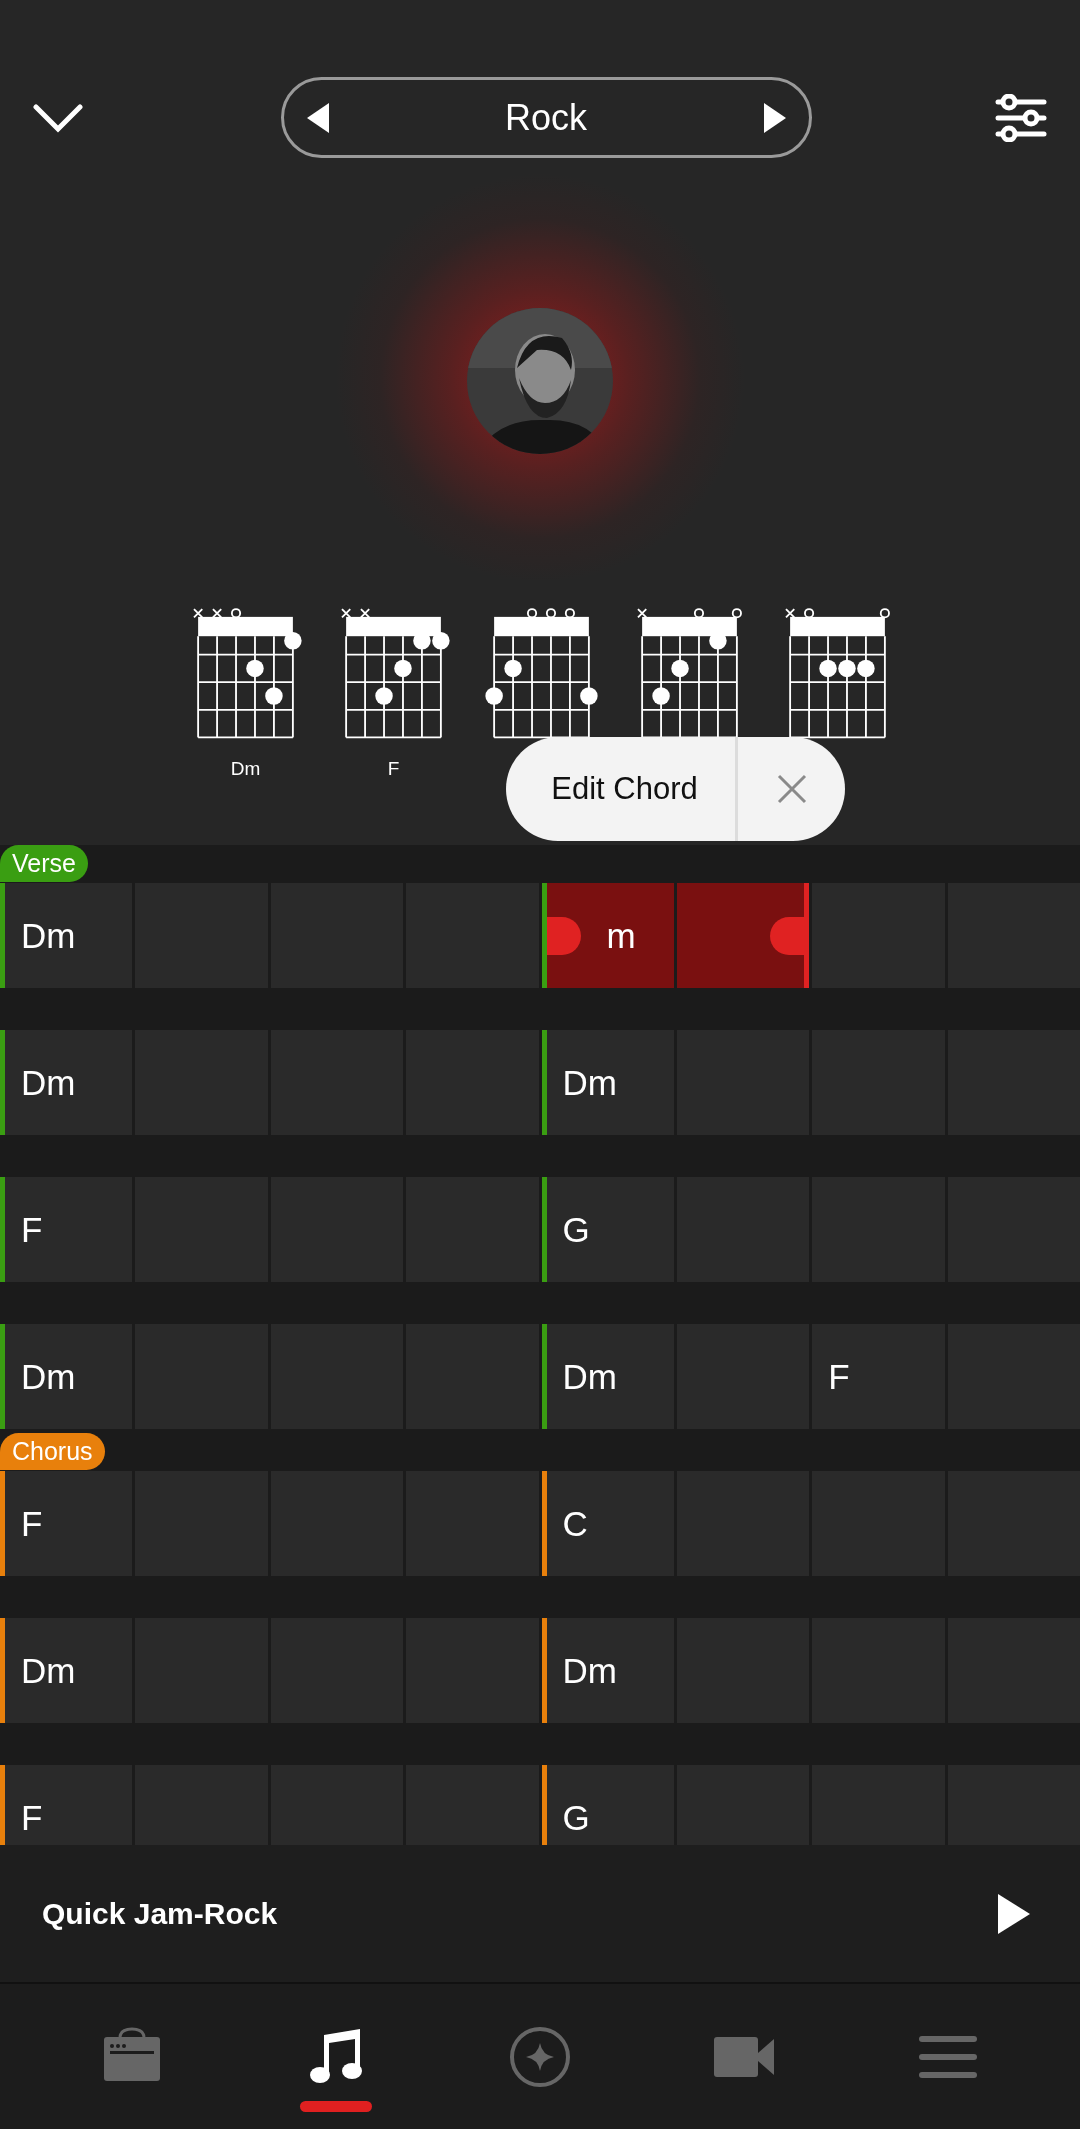 The height and width of the screenshot is (2129, 1080). Describe the element at coordinates (791, 789) in the screenshot. I see `close-icon` at that location.